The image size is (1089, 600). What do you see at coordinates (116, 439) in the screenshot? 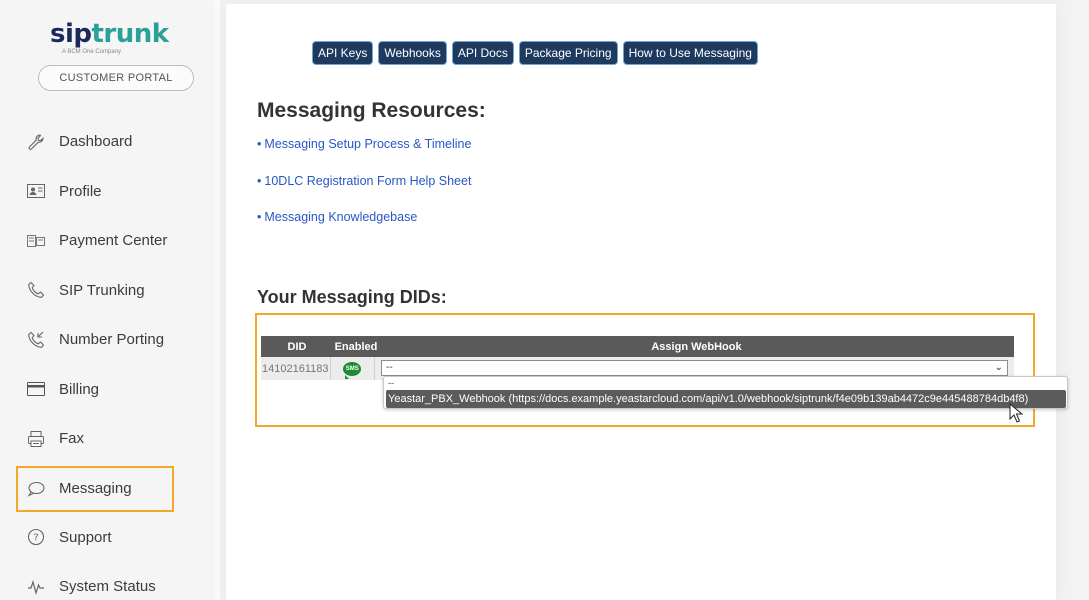
I see `sidebar-item-fax: Fax` at bounding box center [116, 439].